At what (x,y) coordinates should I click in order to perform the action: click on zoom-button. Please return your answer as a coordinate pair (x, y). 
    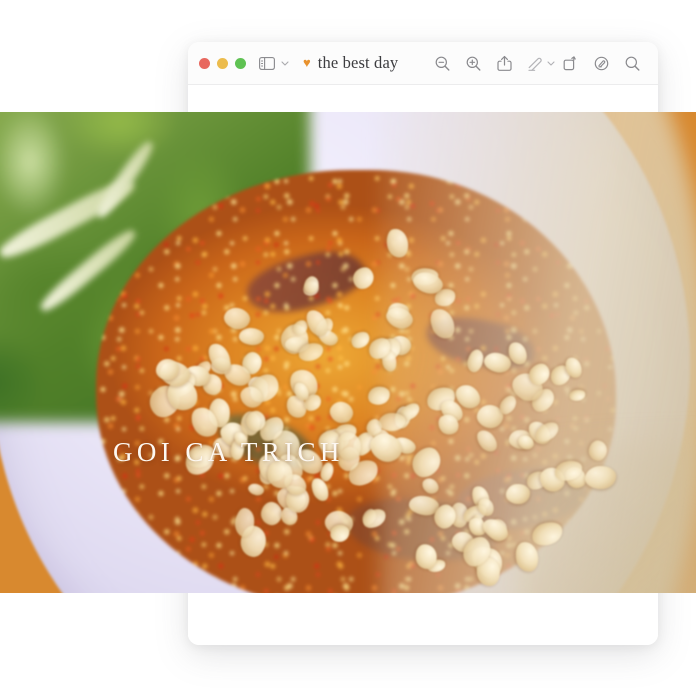
    Looking at the image, I should click on (240, 63).